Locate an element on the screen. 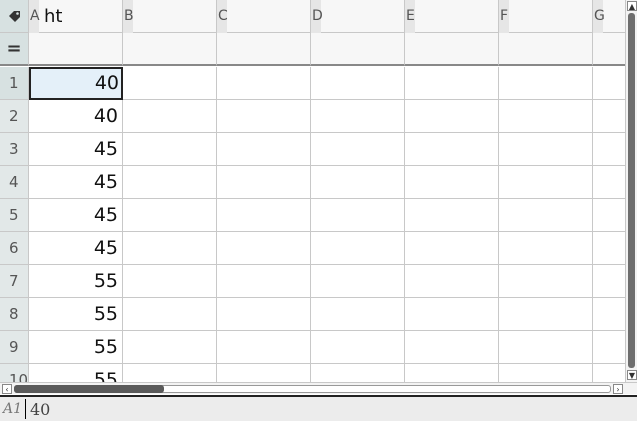  horizontal-scroll-thumb is located at coordinates (89, 389).